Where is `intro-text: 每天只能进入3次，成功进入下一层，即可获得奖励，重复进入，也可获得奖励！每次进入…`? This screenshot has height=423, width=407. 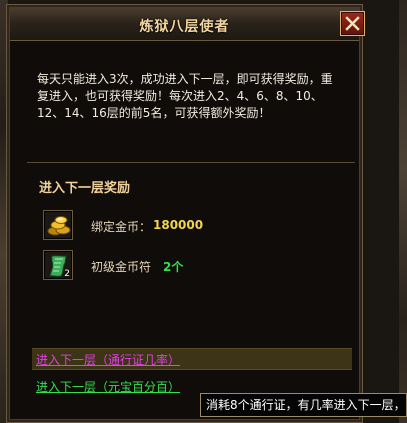 intro-text: 每天只能进入3次，成功进入下一层，即可获得奖励，重复进入，也可获得奖励！每次进入… is located at coordinates (185, 96).